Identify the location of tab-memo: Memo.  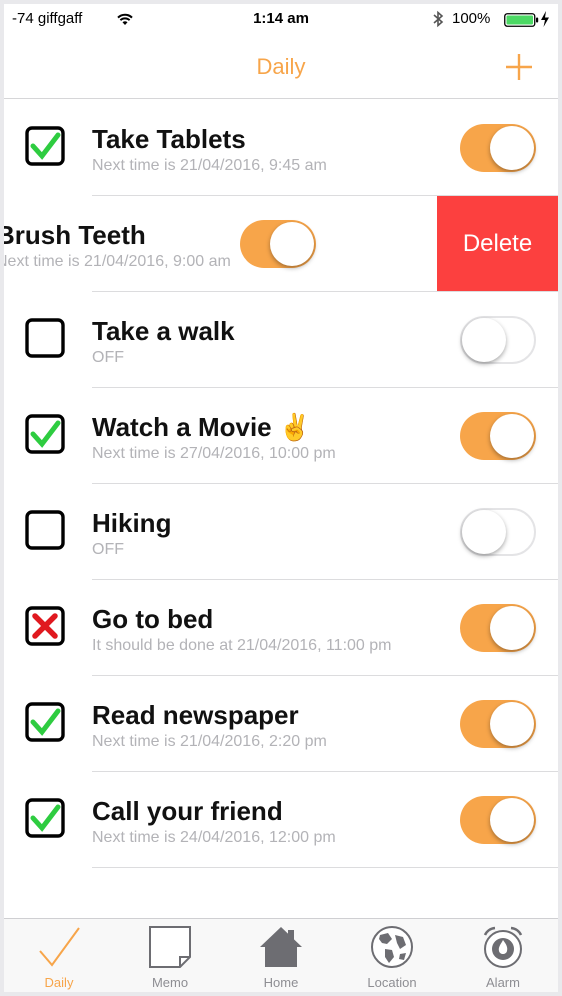
(170, 955).